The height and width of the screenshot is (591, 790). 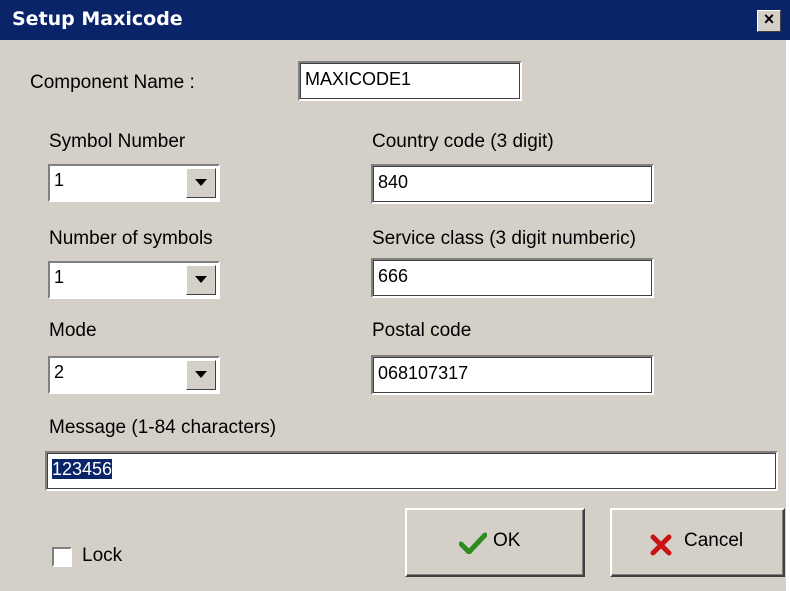 I want to click on number-of-symbols-dropdown-button, so click(x=201, y=280).